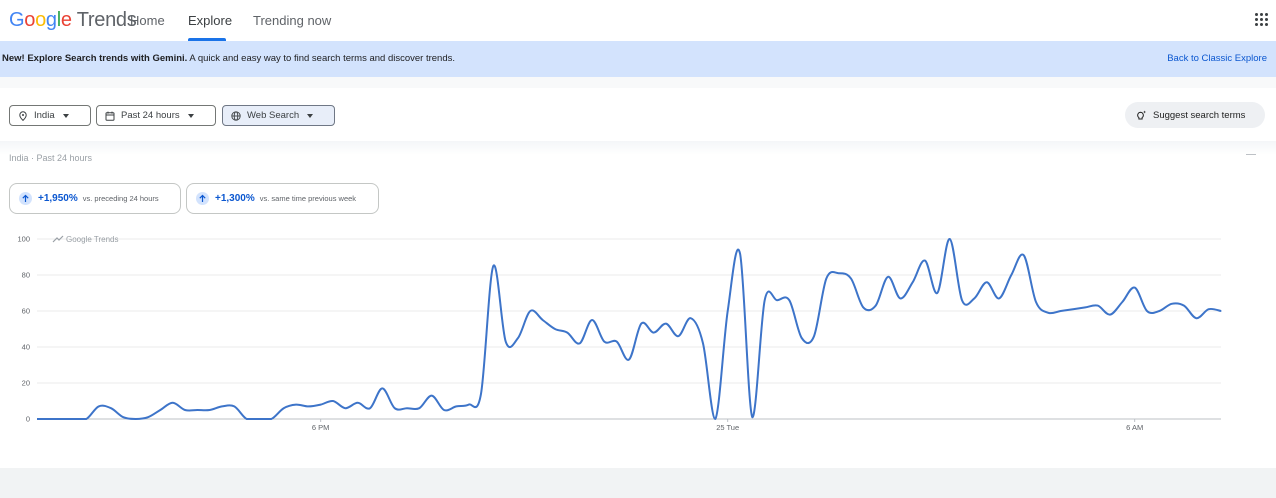 Image resolution: width=1276 pixels, height=498 pixels. What do you see at coordinates (236, 115) in the screenshot?
I see `globe-icon` at bounding box center [236, 115].